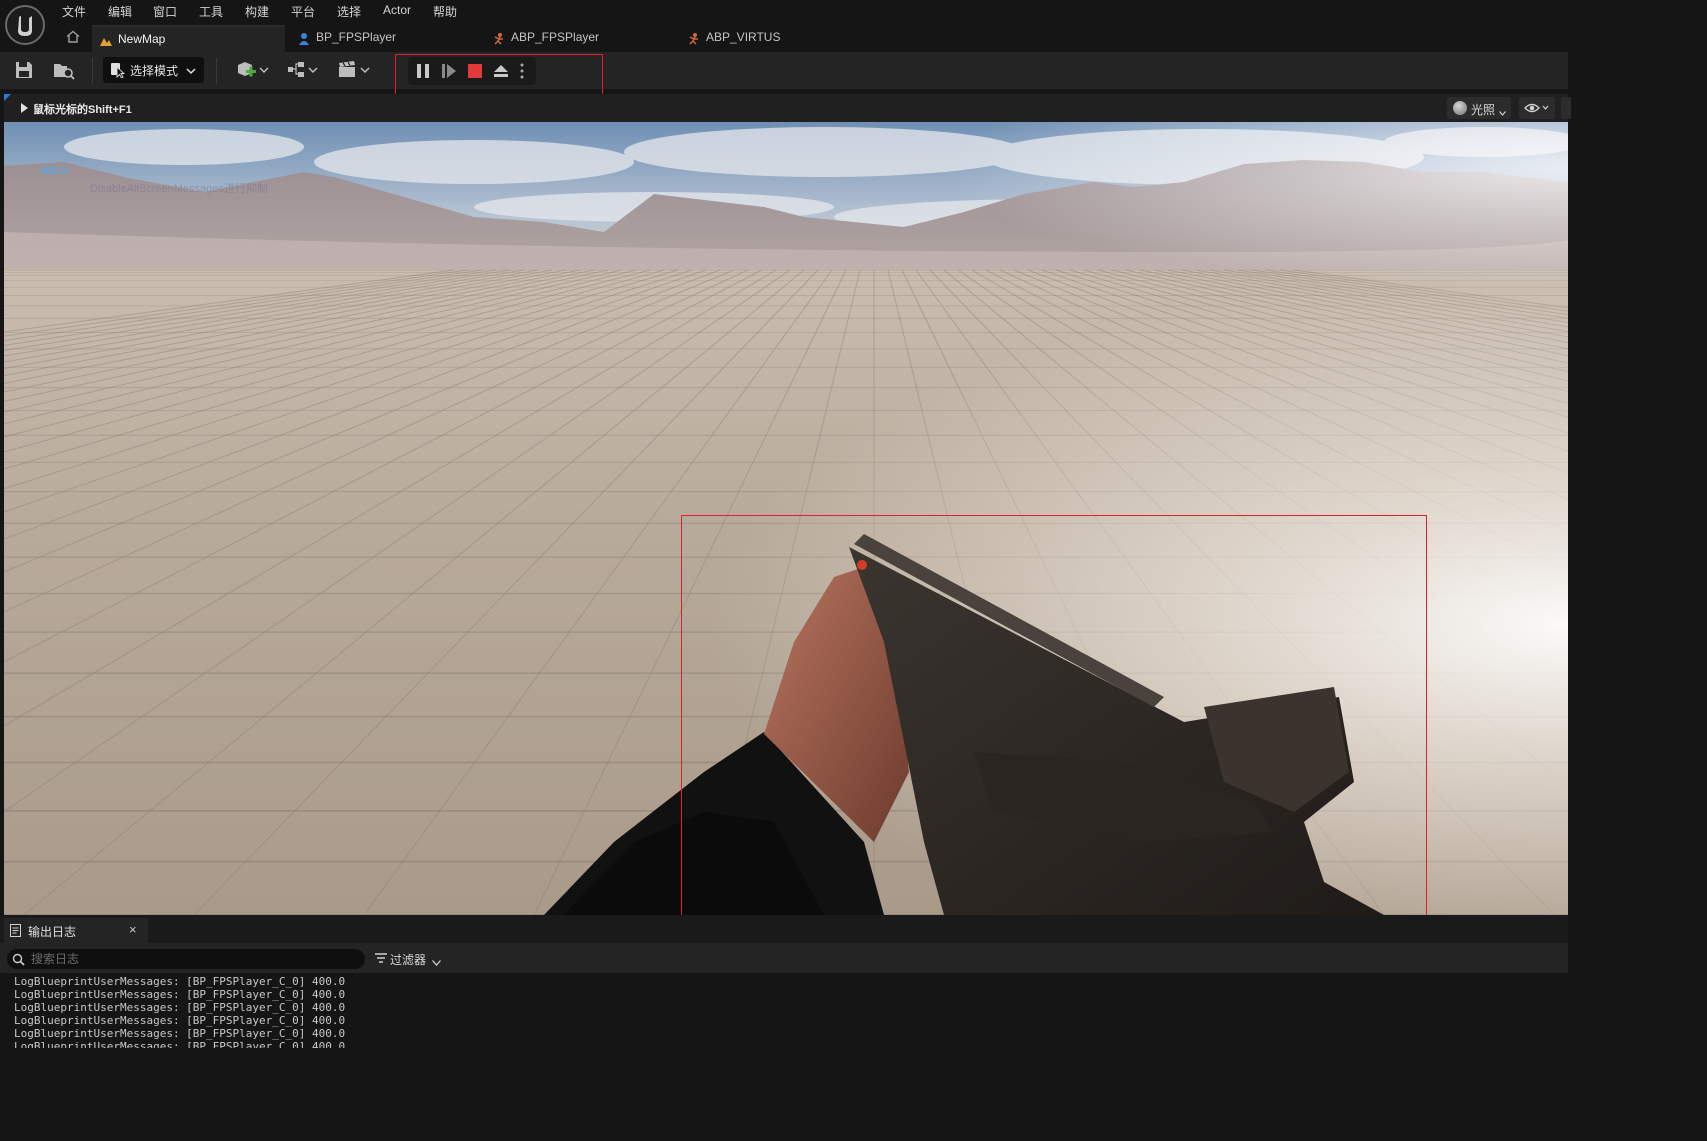 Image resolution: width=1707 pixels, height=1141 pixels. Describe the element at coordinates (25, 25) in the screenshot. I see `unreal-logo-icon` at that location.